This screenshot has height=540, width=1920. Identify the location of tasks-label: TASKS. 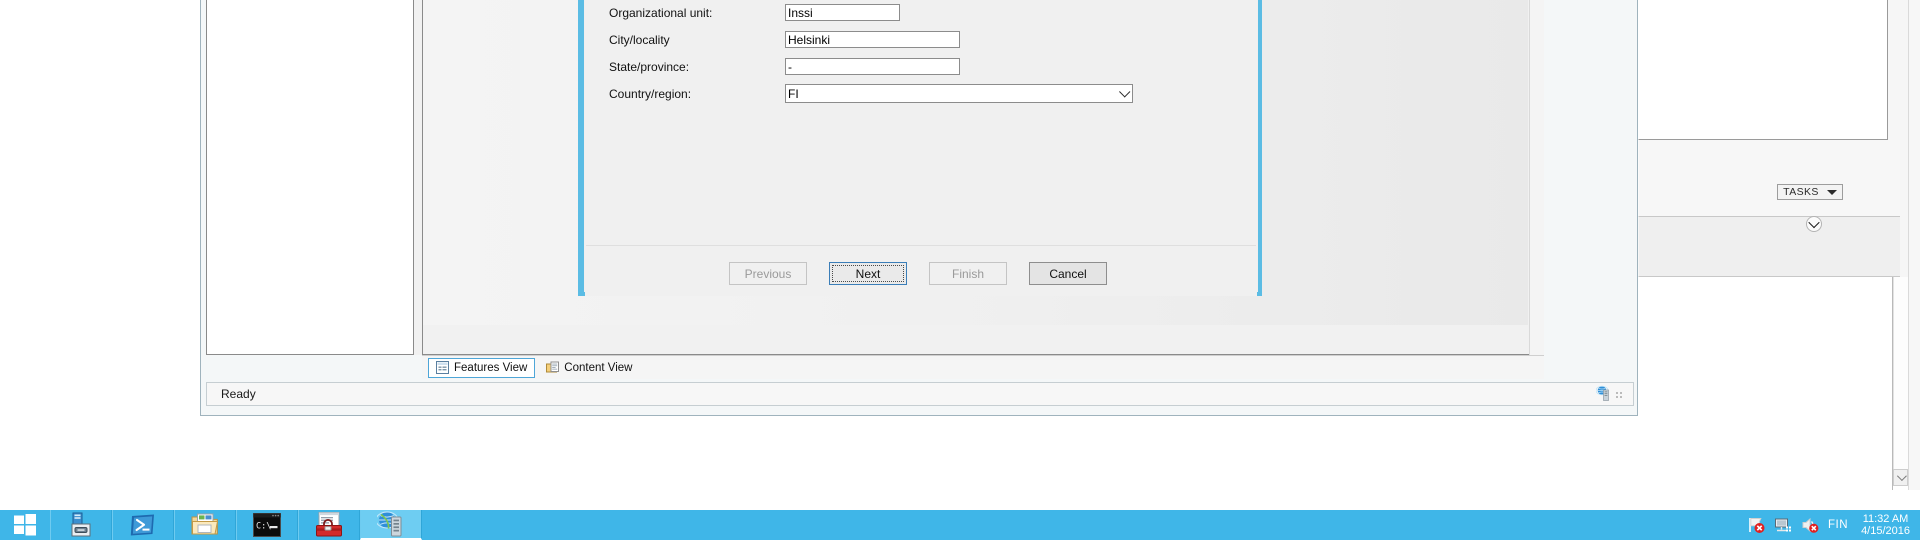
(1801, 192).